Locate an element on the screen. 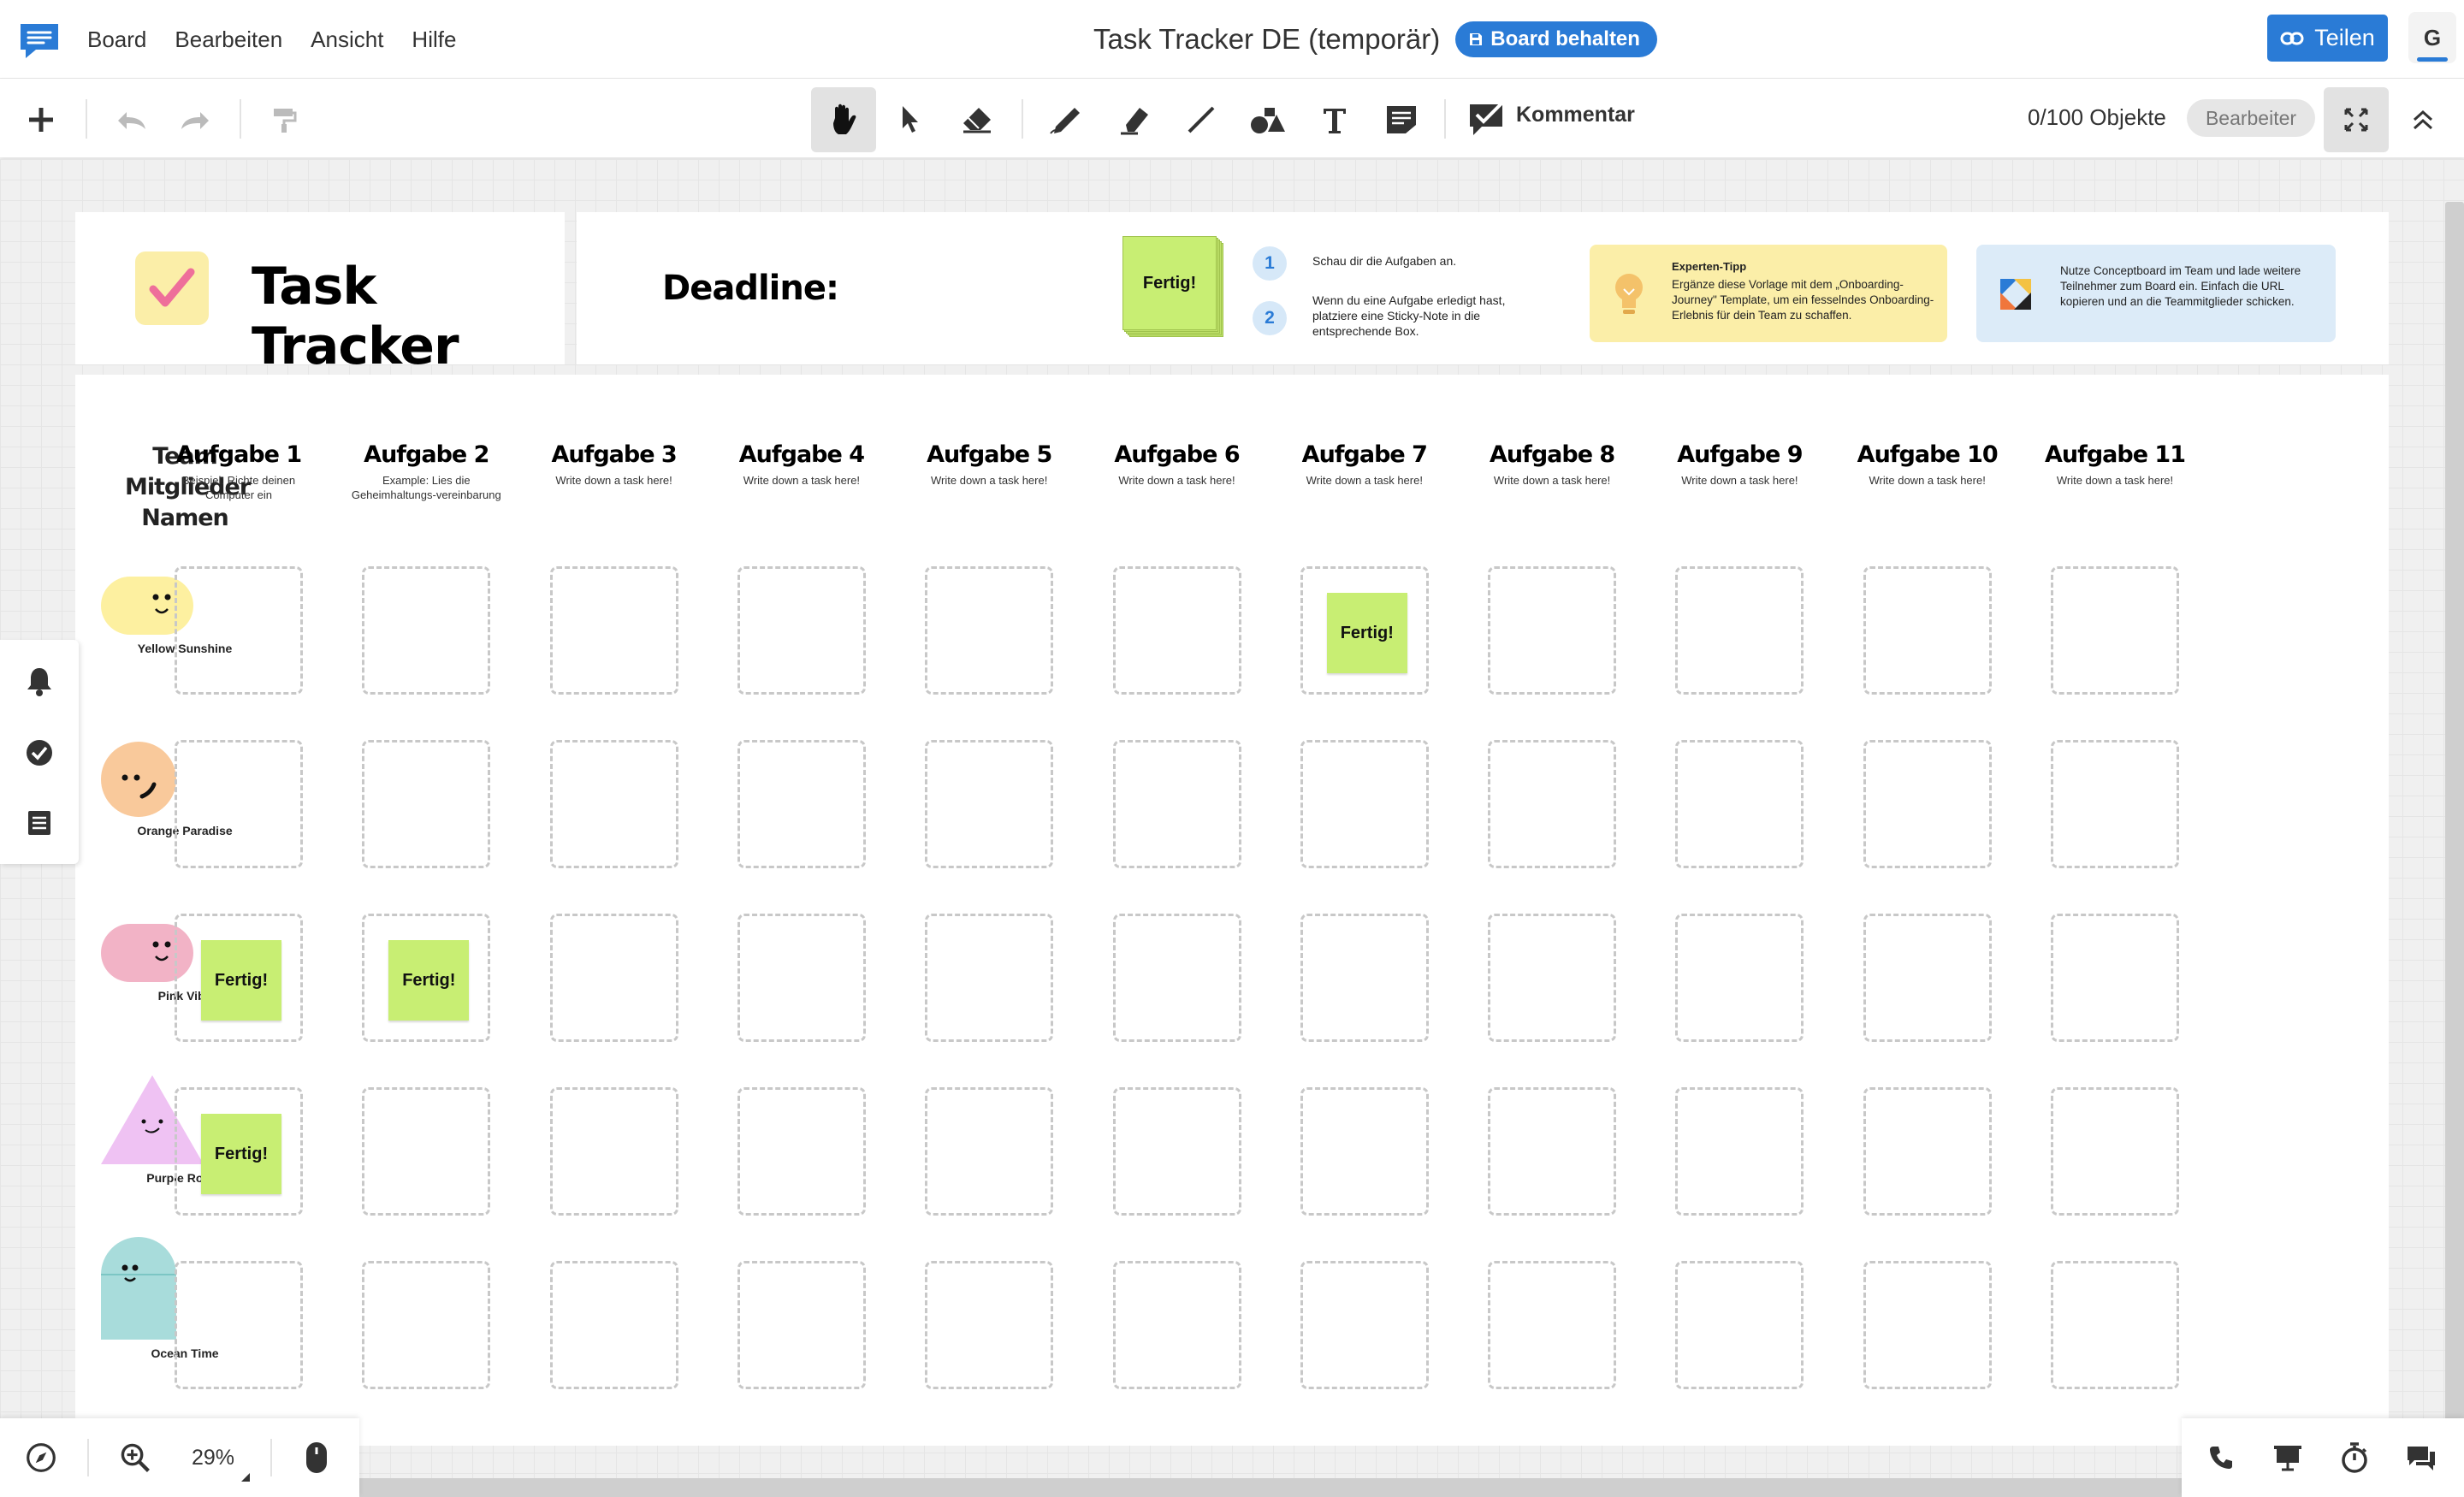 The image size is (2464, 1497). menu-view: Ansicht is located at coordinates (347, 40).